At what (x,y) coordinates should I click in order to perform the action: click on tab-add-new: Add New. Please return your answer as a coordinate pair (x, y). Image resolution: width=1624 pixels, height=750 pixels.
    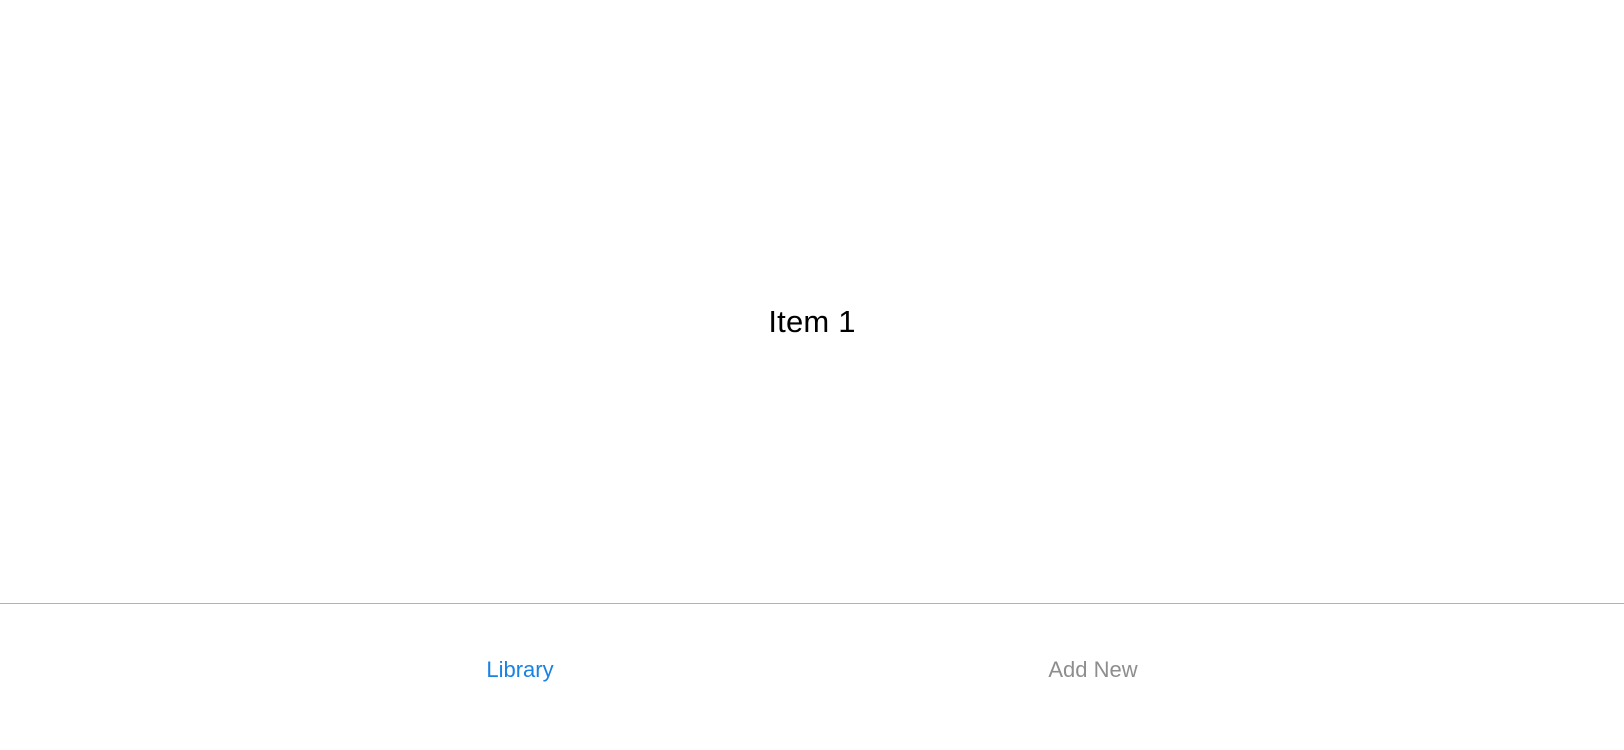
    Looking at the image, I should click on (1093, 670).